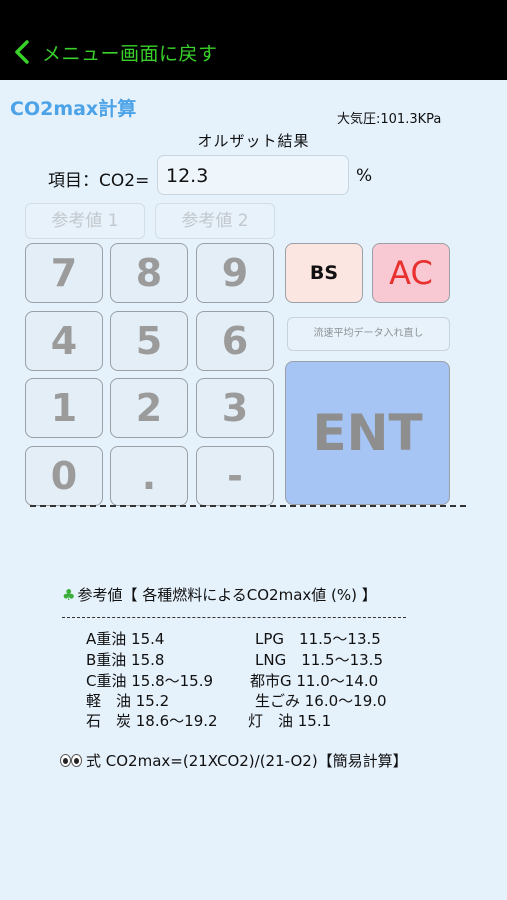  Describe the element at coordinates (253, 141) in the screenshot. I see `analysis-label: オルザット結果` at that location.